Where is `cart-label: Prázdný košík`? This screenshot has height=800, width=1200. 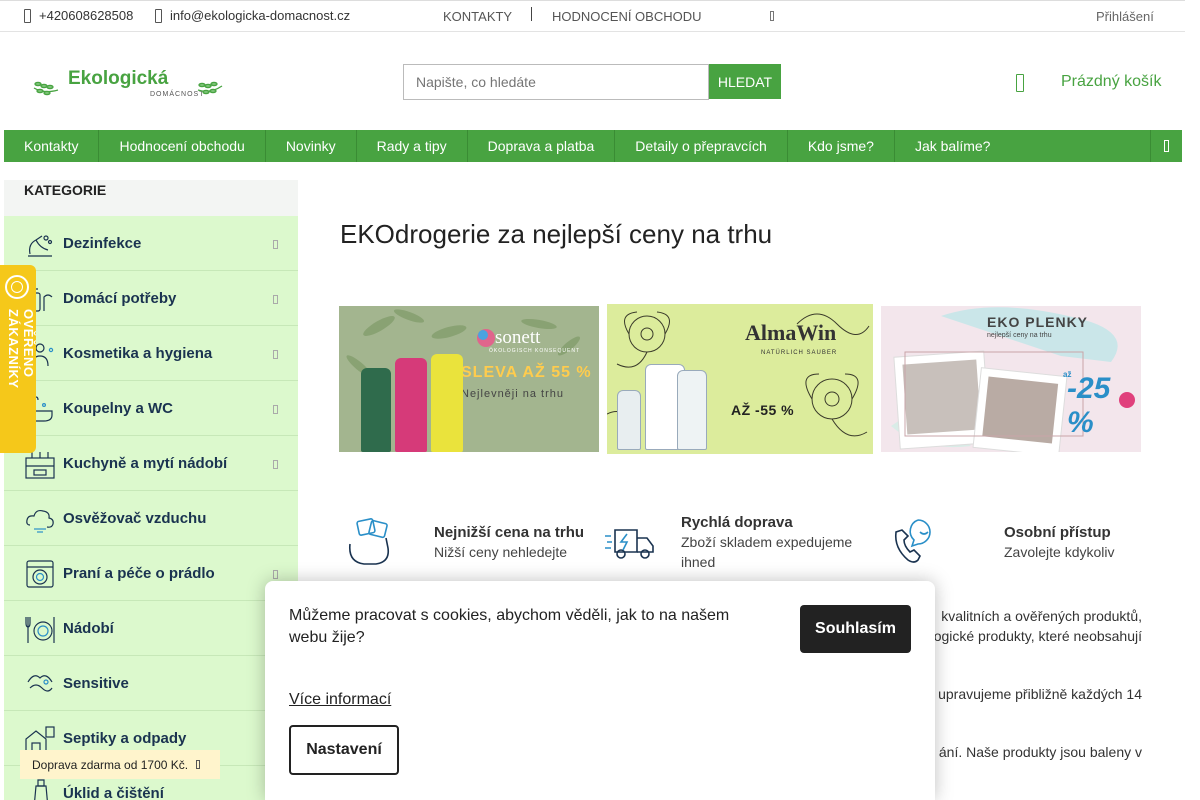 cart-label: Prázdný košík is located at coordinates (1111, 82).